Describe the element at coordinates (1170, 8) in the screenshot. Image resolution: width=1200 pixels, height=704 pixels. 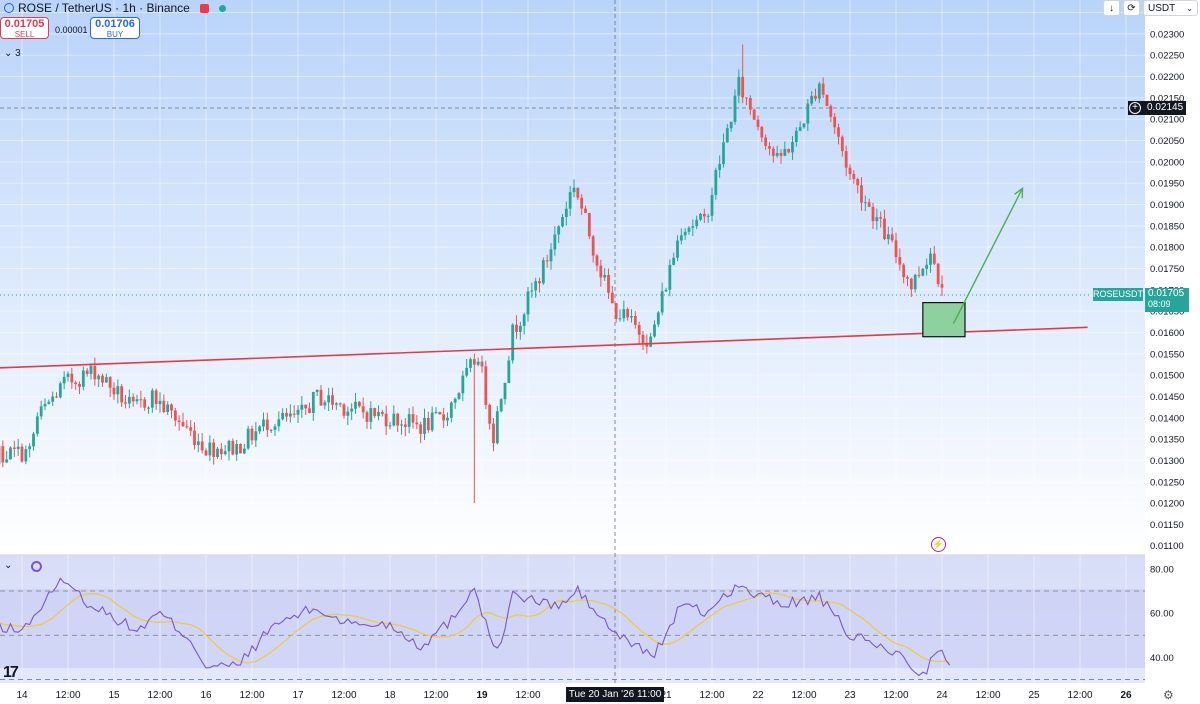
I see `currency-select: USDT ⌄` at that location.